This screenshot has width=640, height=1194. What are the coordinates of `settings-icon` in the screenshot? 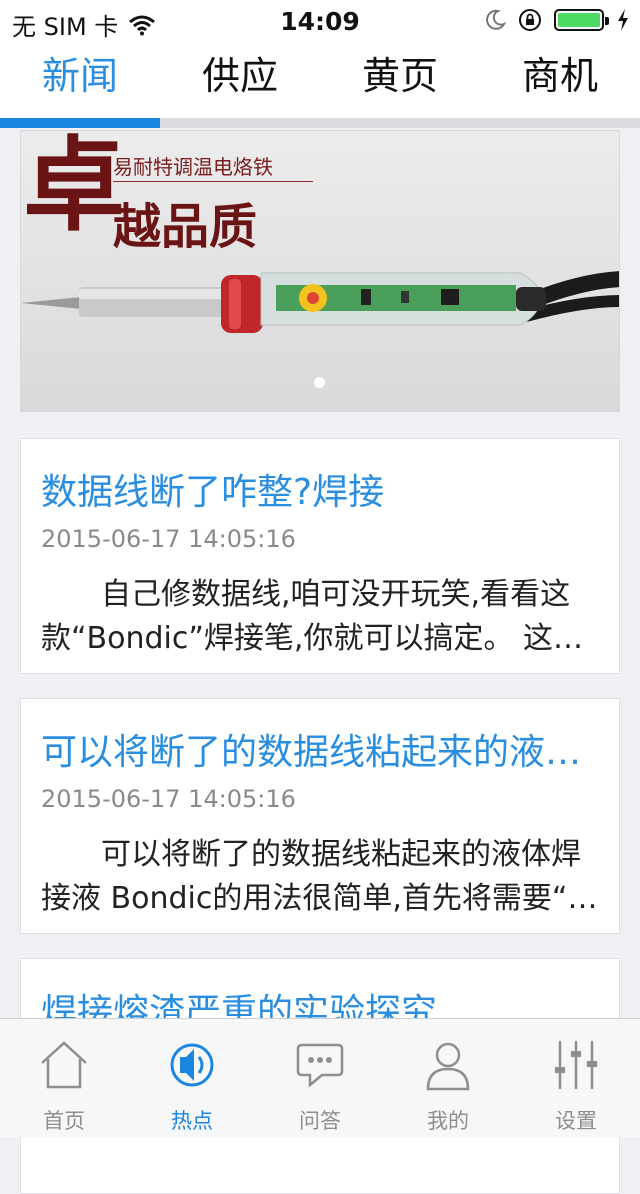 It's located at (576, 1065).